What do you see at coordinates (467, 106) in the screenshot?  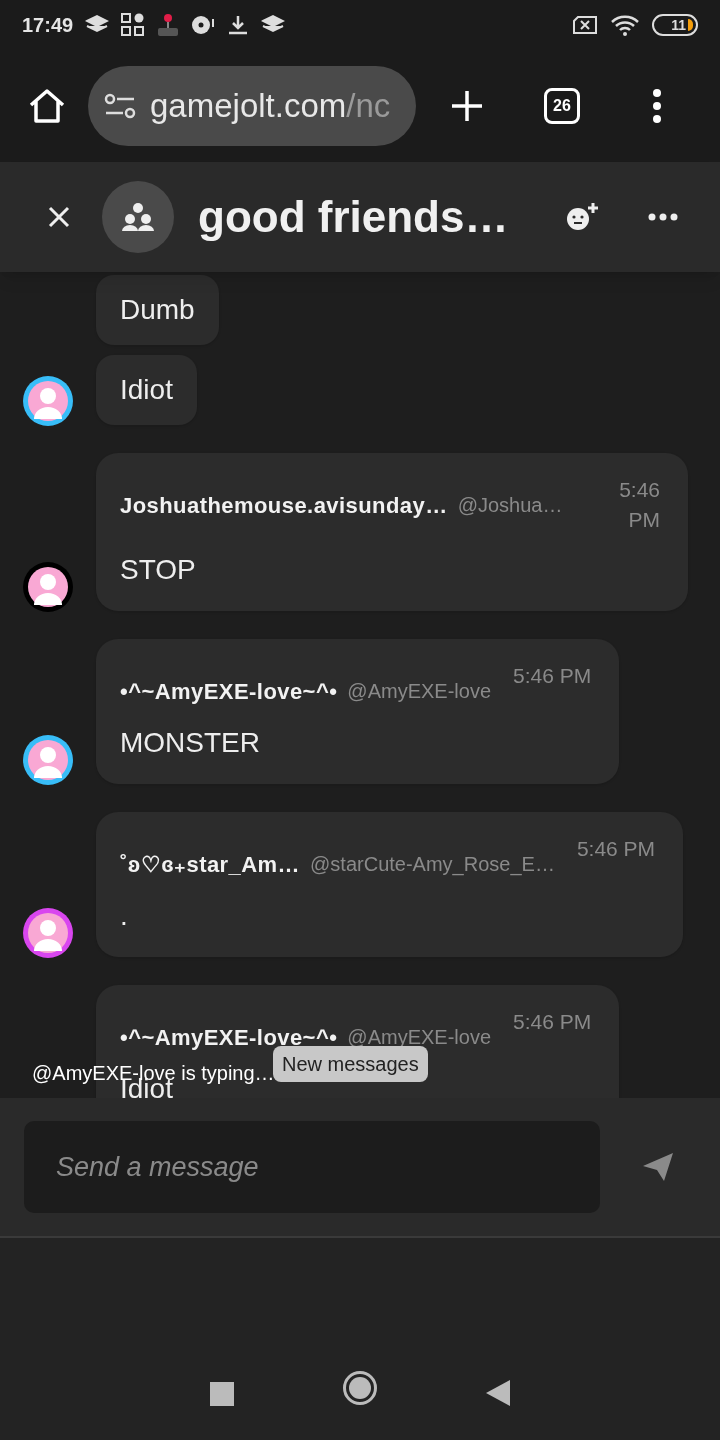 I see `new-tab-icon` at bounding box center [467, 106].